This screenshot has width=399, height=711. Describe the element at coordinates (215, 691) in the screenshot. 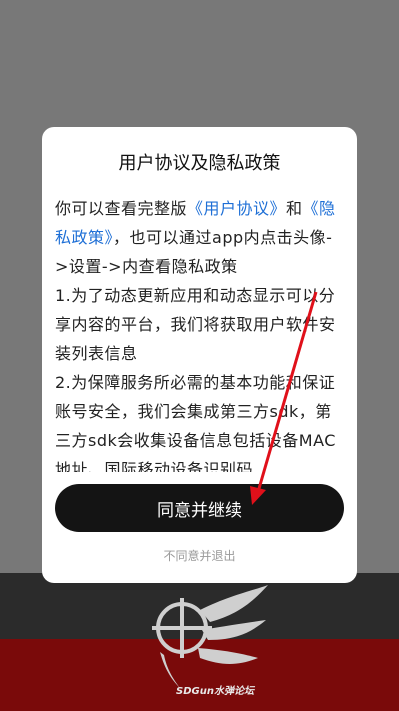

I see `watermark-text: SDGun水弹论坛` at that location.